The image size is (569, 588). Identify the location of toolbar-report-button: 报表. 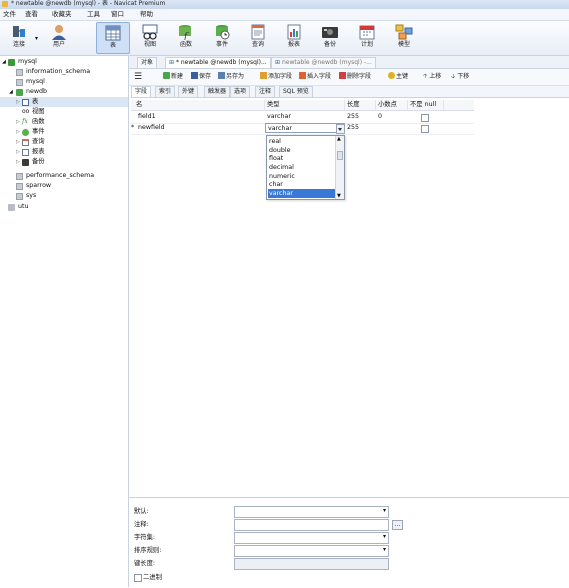
(294, 38).